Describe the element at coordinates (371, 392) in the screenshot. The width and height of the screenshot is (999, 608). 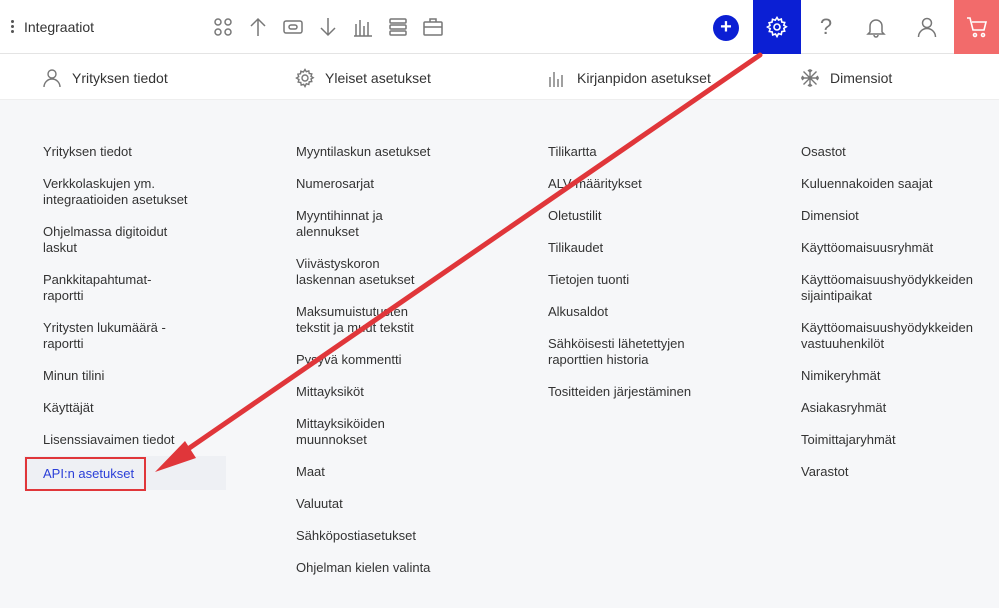
I see `list-item: Mittayksiköt` at that location.